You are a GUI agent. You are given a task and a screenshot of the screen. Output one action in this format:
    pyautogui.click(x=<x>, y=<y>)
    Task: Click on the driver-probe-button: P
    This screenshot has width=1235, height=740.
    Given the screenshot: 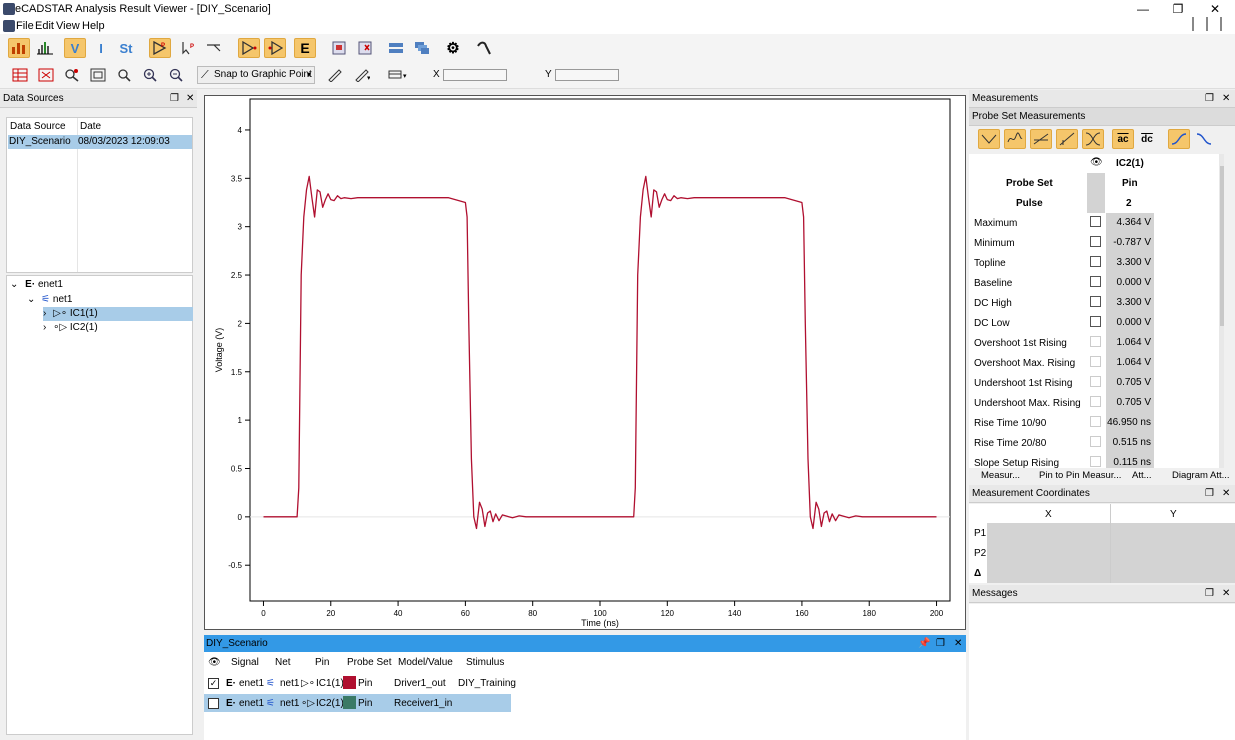 What is the action you would take?
    pyautogui.click(x=160, y=48)
    